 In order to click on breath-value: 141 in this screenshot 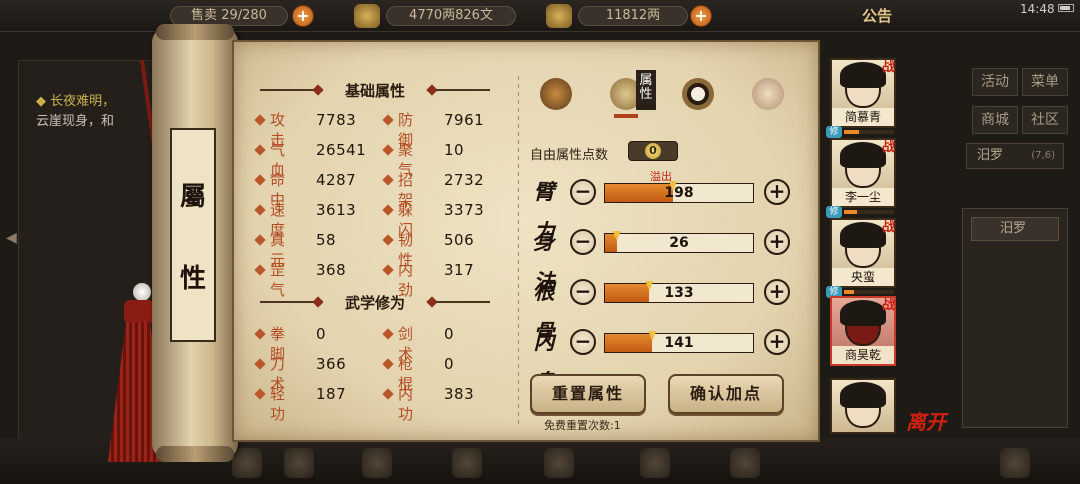, I will do `click(679, 343)`.